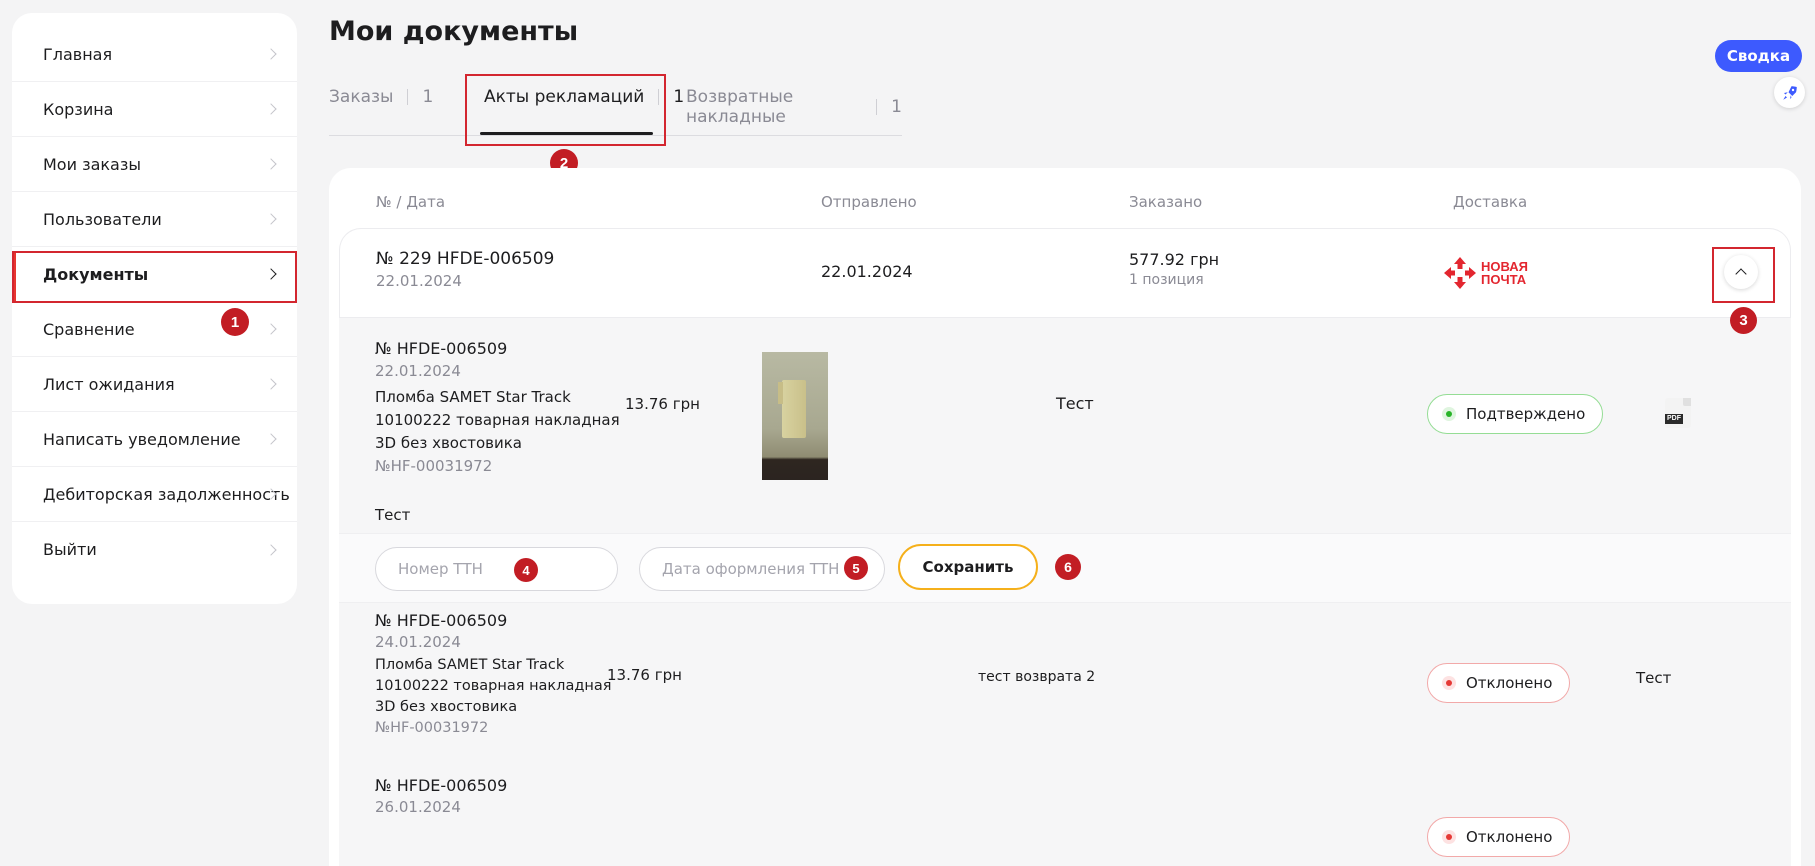  Describe the element at coordinates (154, 54) in the screenshot. I see `sidebar-item-home: Главная` at that location.